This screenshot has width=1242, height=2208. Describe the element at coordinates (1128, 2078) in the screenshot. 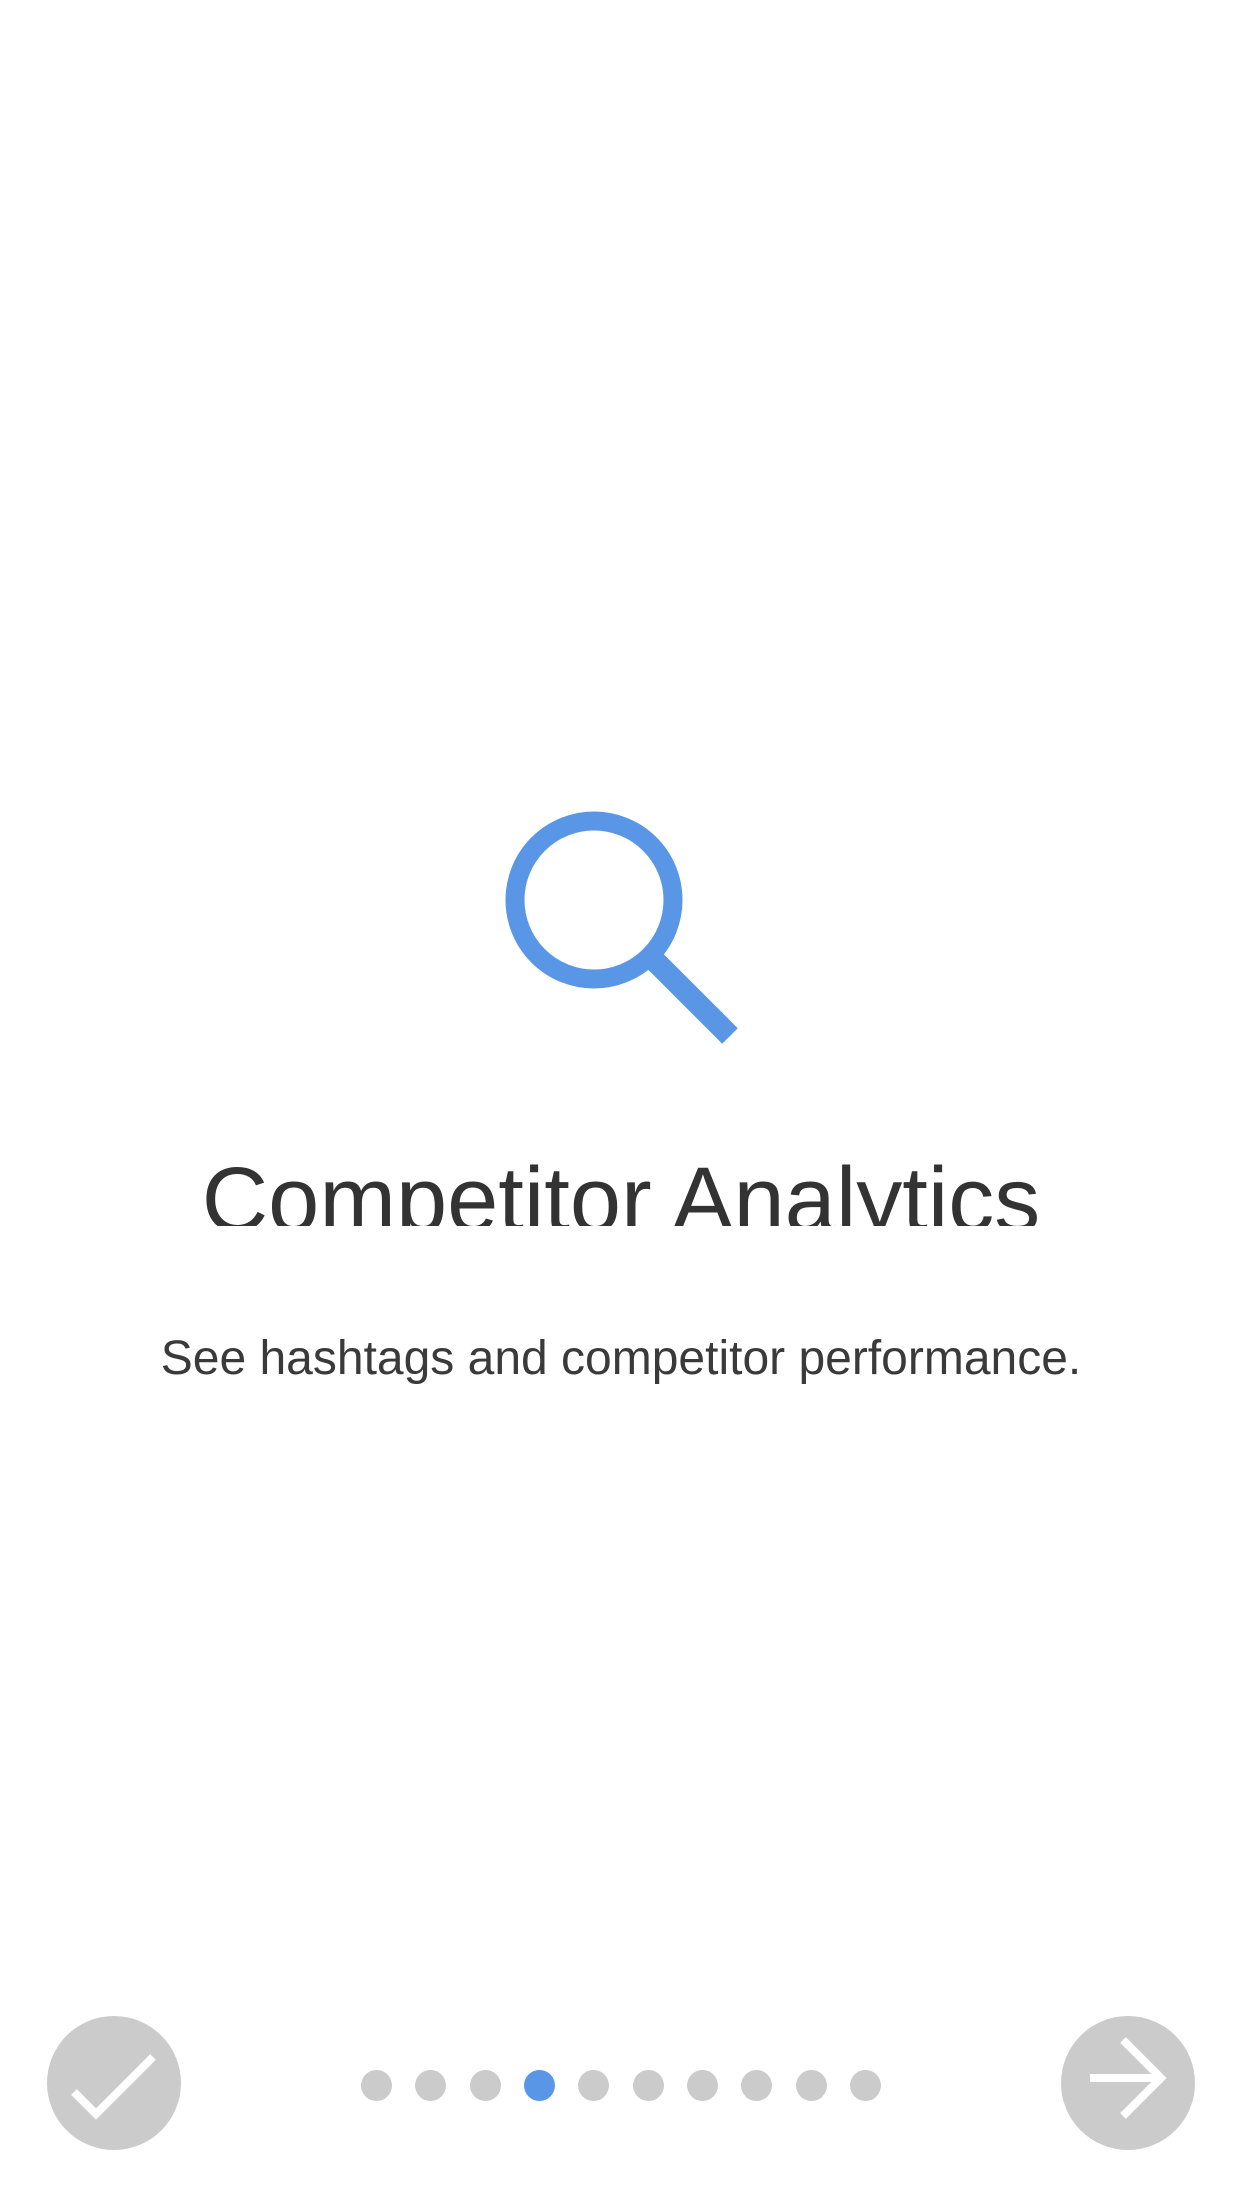

I see `arrow-right-icon` at that location.